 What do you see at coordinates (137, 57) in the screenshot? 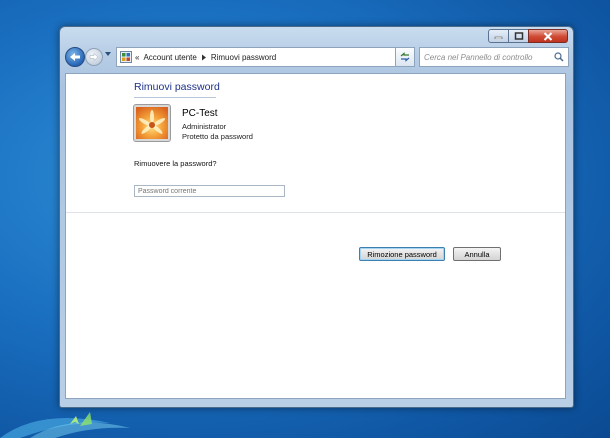
I see `breadcrumb-root-chevron: «` at bounding box center [137, 57].